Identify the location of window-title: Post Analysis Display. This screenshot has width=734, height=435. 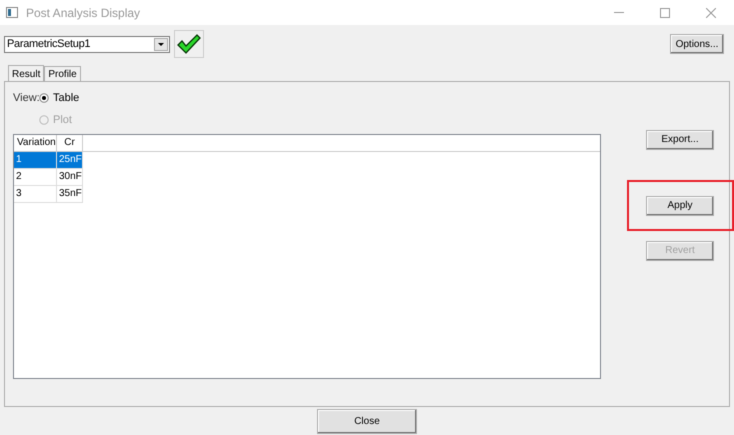
(83, 13).